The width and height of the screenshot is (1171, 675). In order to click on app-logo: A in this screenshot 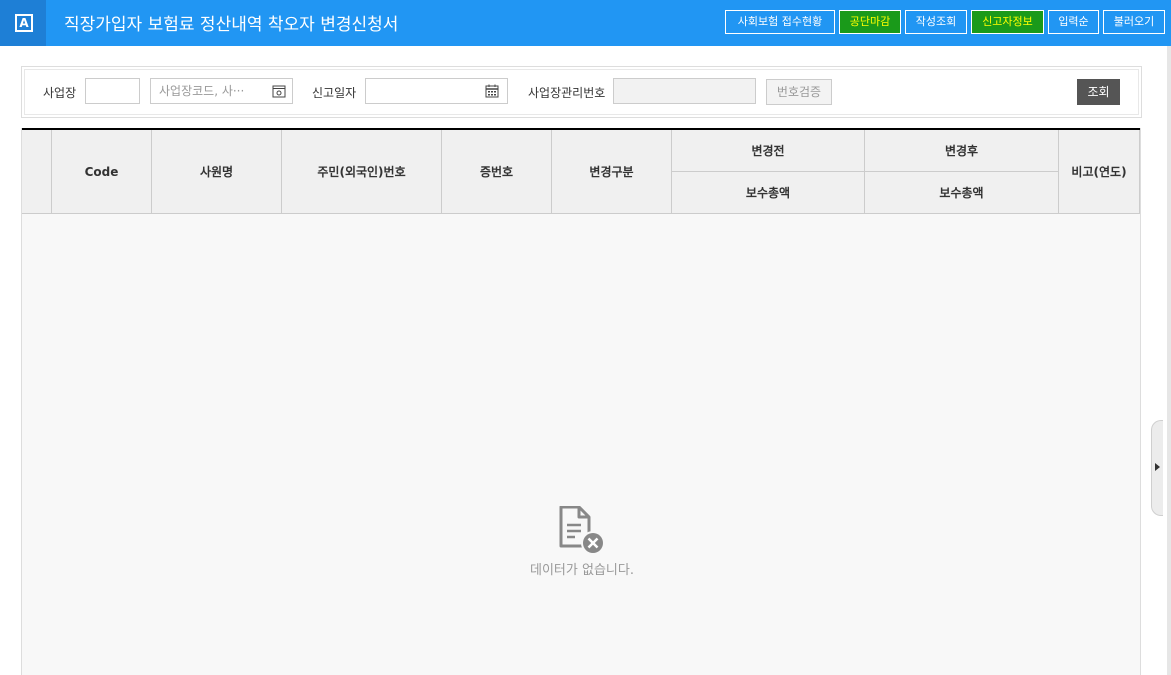, I will do `click(23, 23)`.